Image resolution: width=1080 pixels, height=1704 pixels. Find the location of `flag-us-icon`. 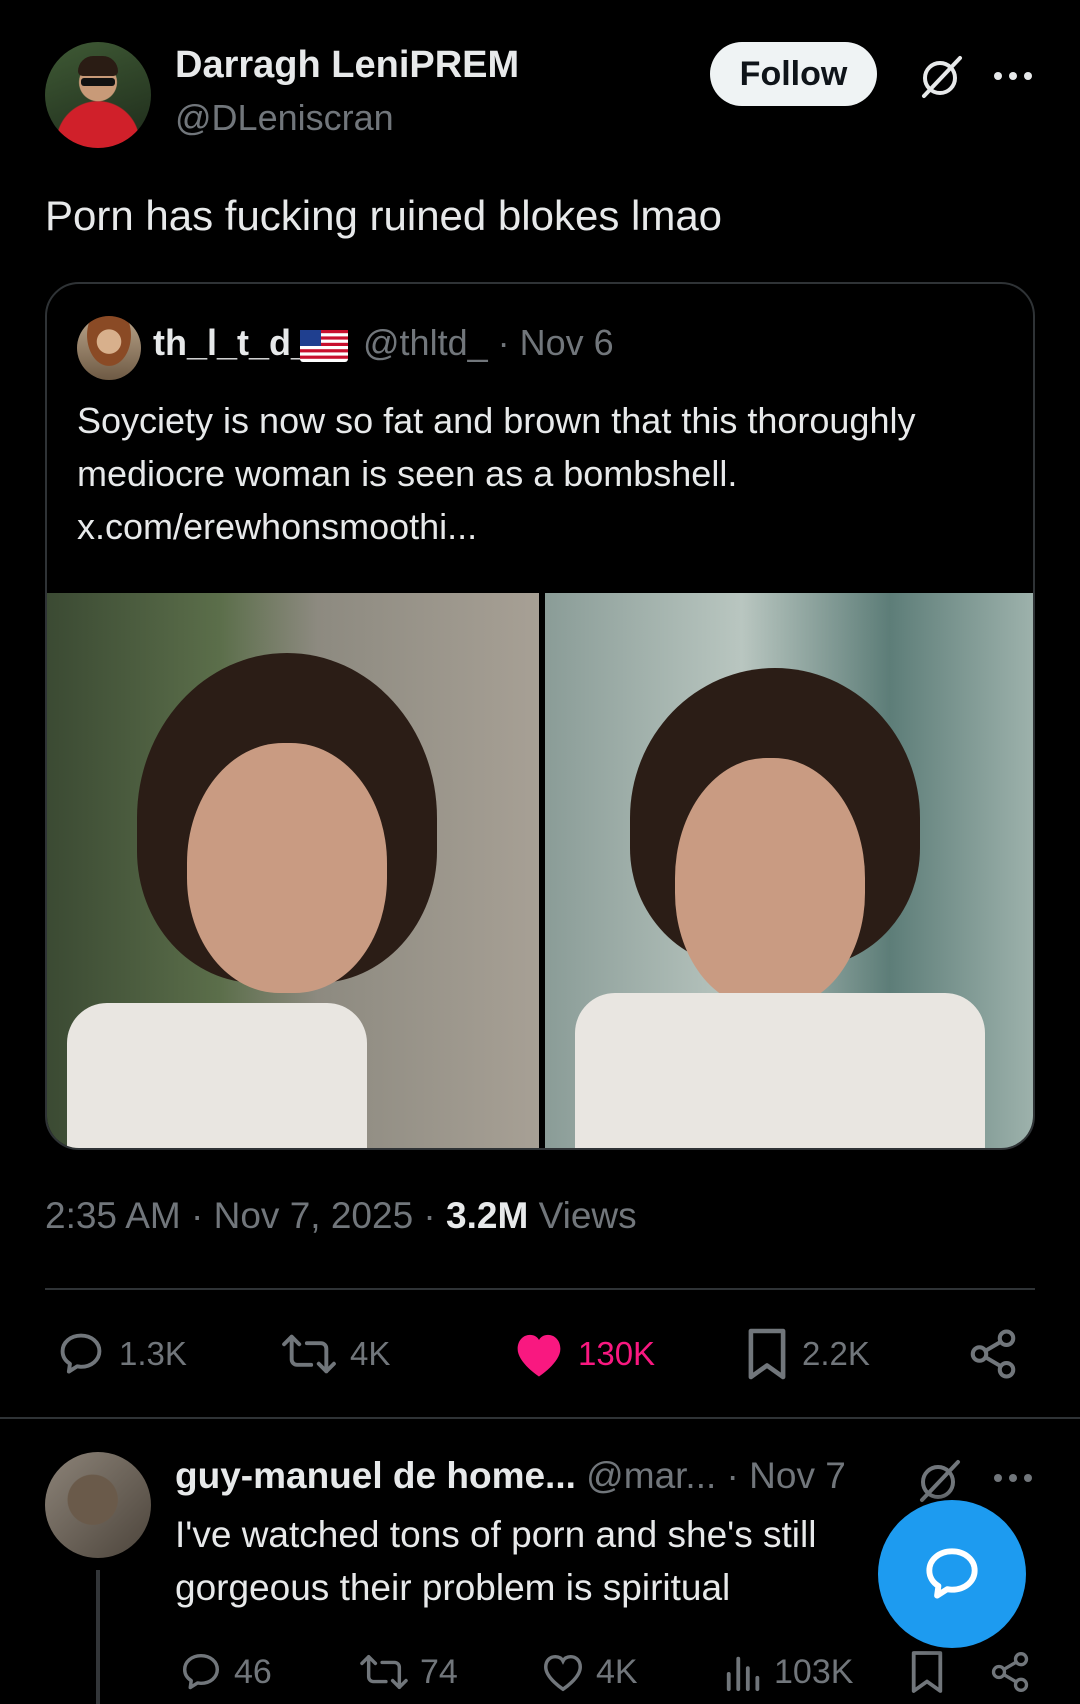

flag-us-icon is located at coordinates (324, 346).